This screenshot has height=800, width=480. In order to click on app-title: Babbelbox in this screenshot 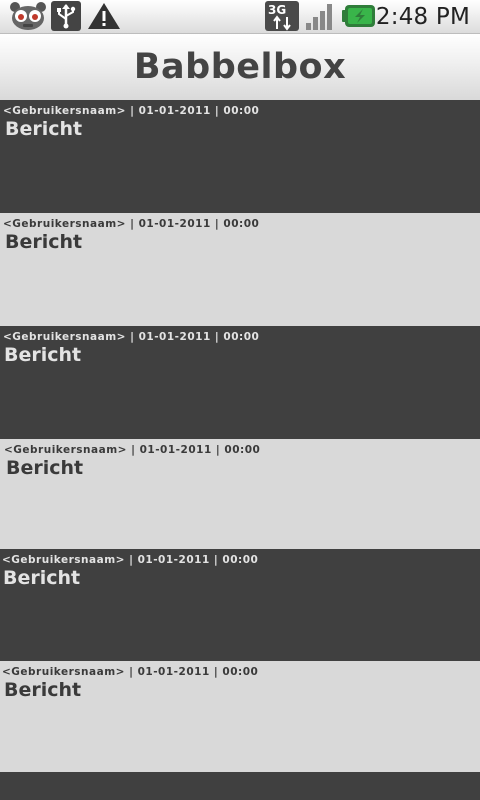, I will do `click(240, 67)`.